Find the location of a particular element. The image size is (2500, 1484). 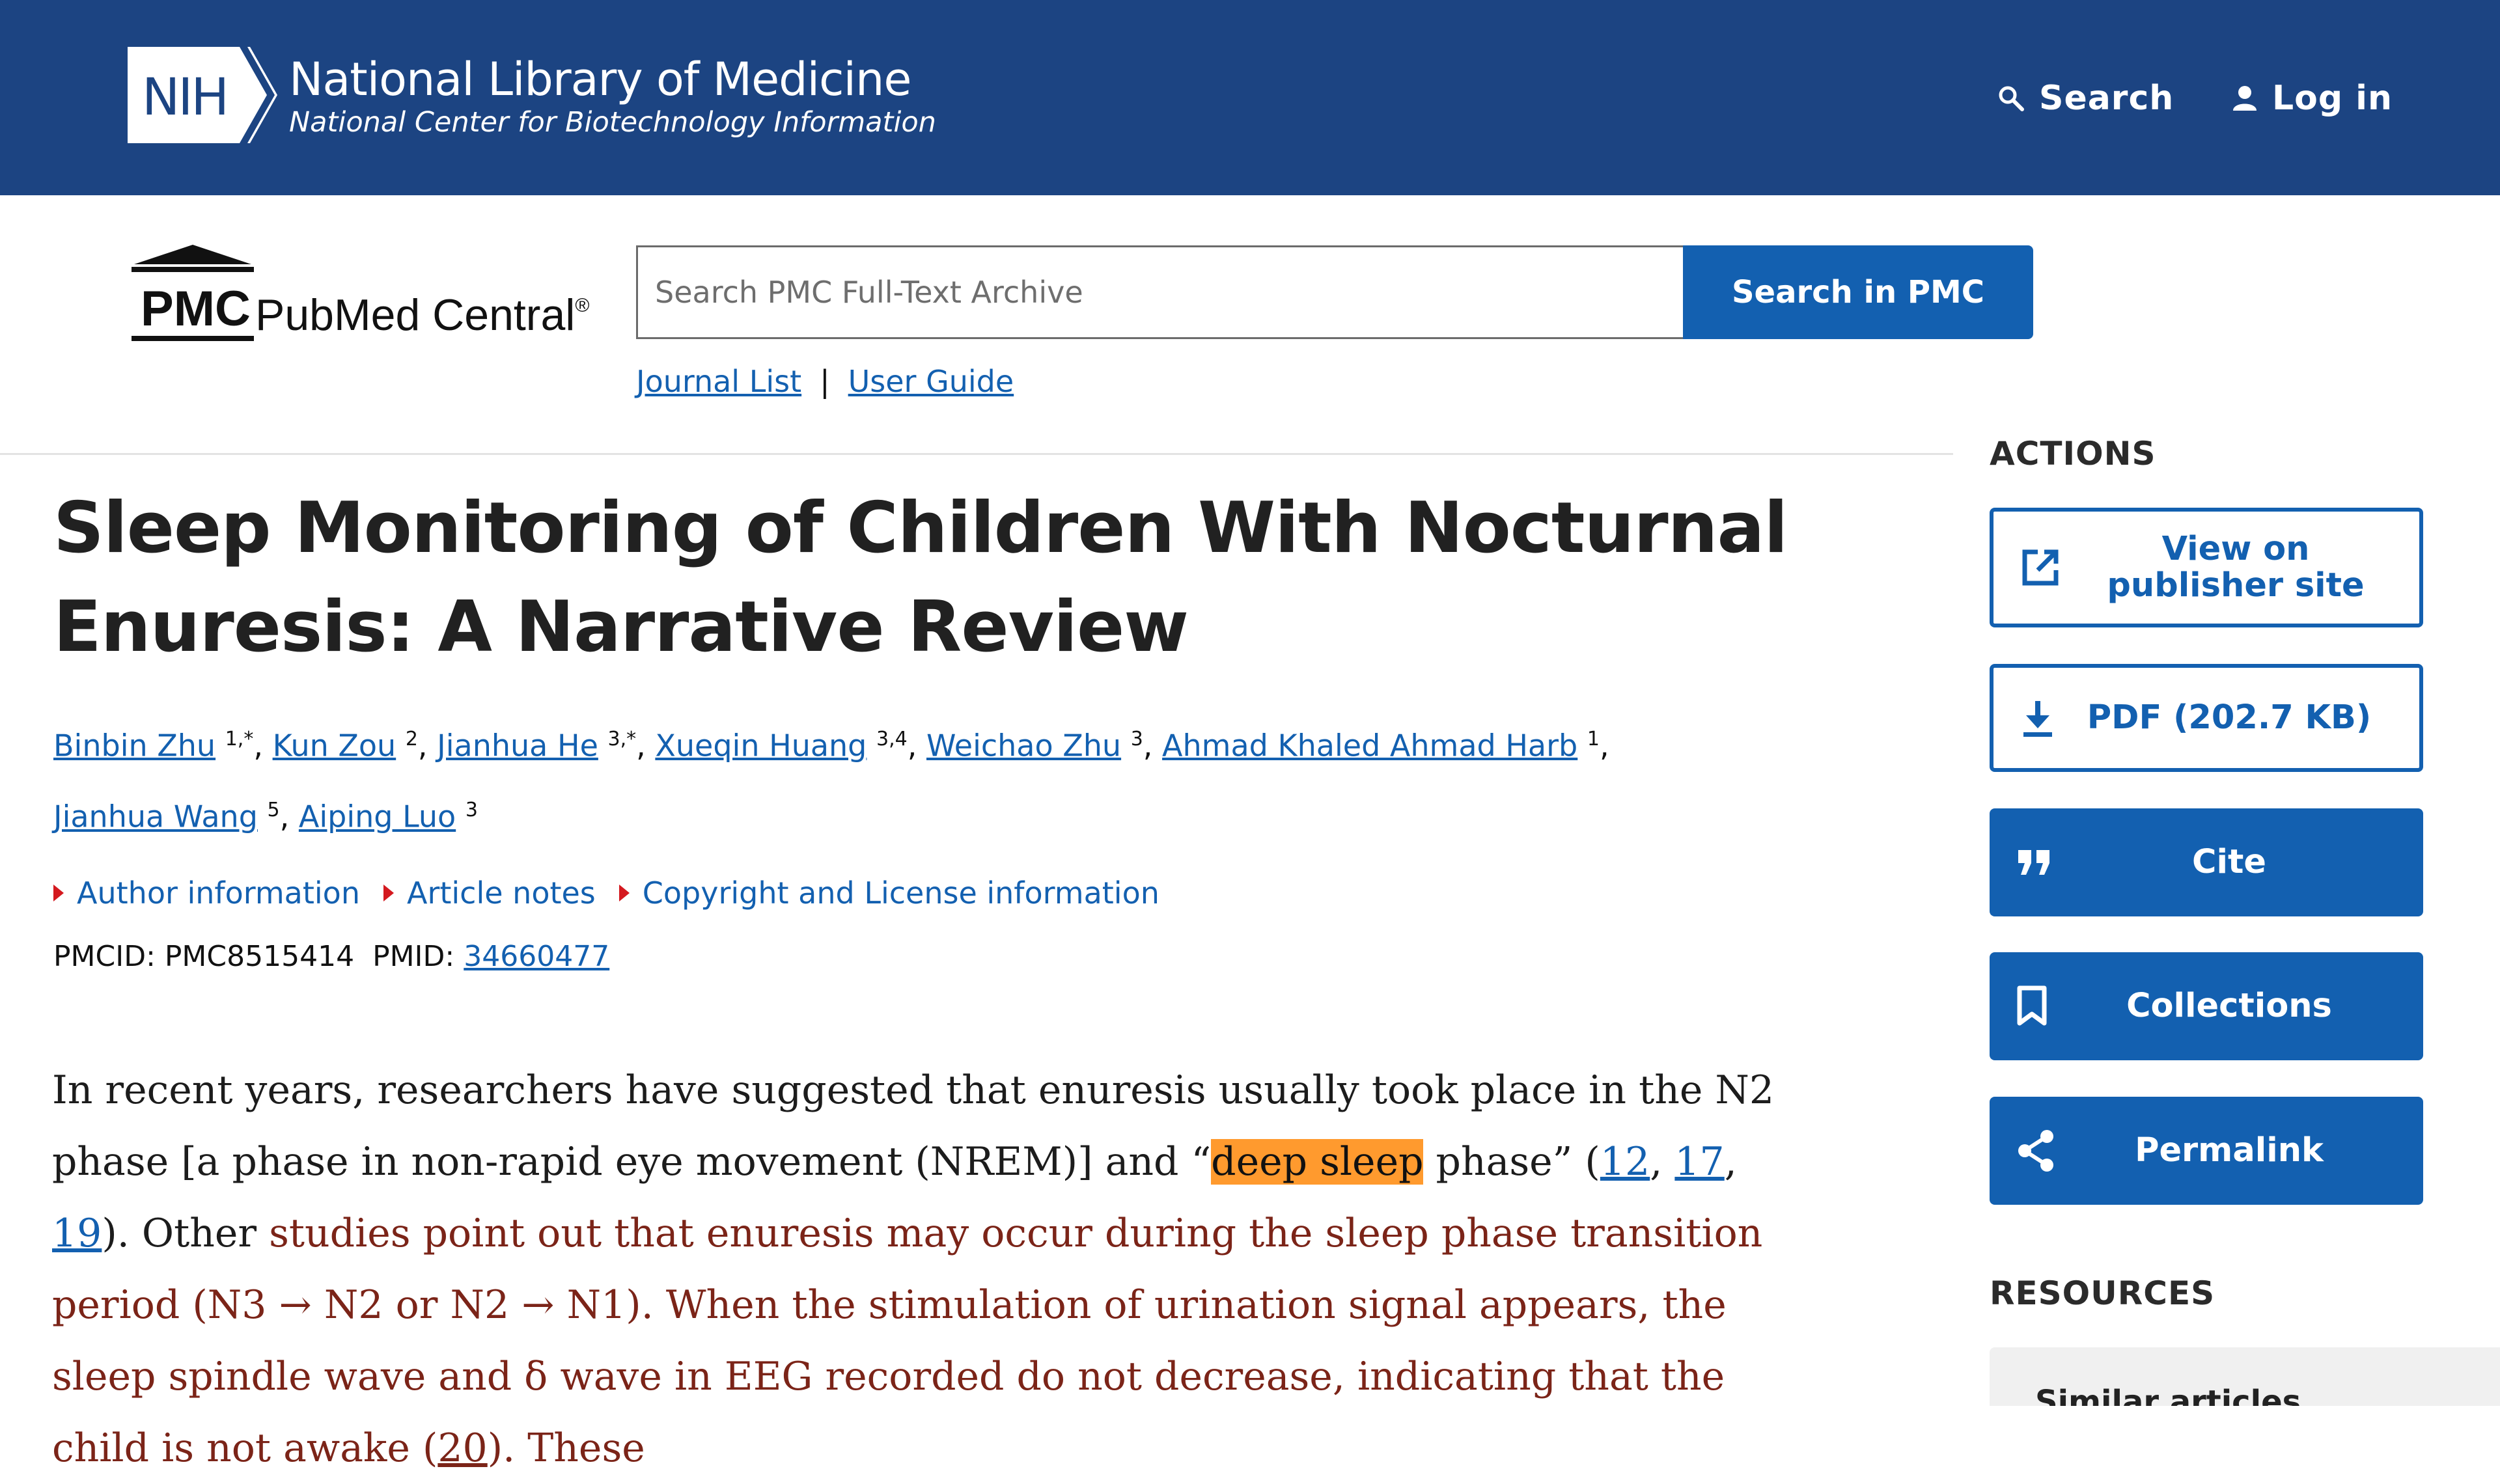

pdf-label: PDF (202.7 KB) is located at coordinates (2229, 717).